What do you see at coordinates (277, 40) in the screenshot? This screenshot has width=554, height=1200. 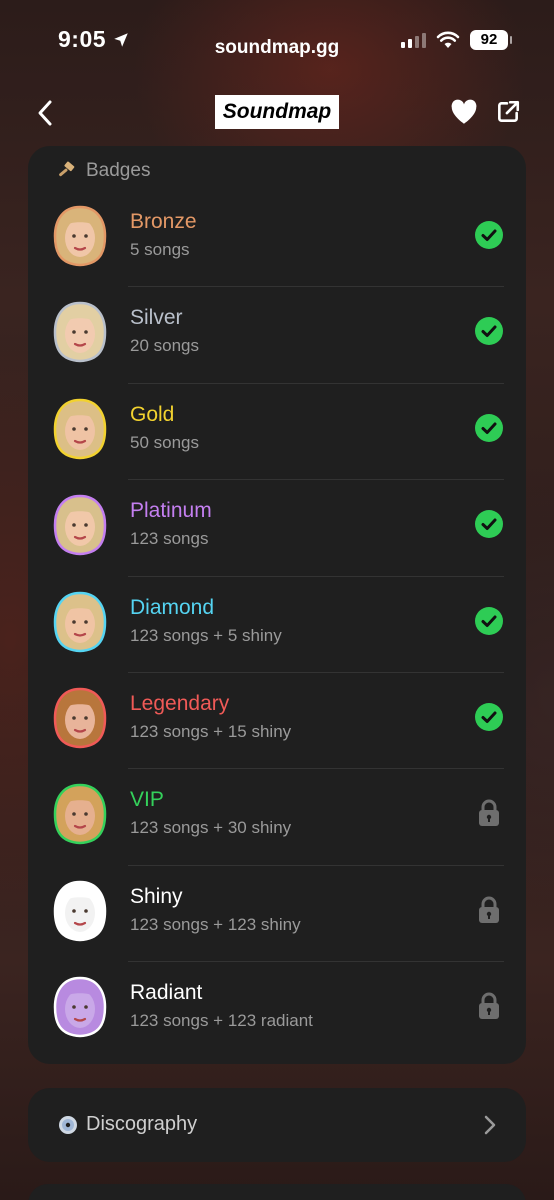 I see `status-bar: 9:05 soundmap.gg 92` at bounding box center [277, 40].